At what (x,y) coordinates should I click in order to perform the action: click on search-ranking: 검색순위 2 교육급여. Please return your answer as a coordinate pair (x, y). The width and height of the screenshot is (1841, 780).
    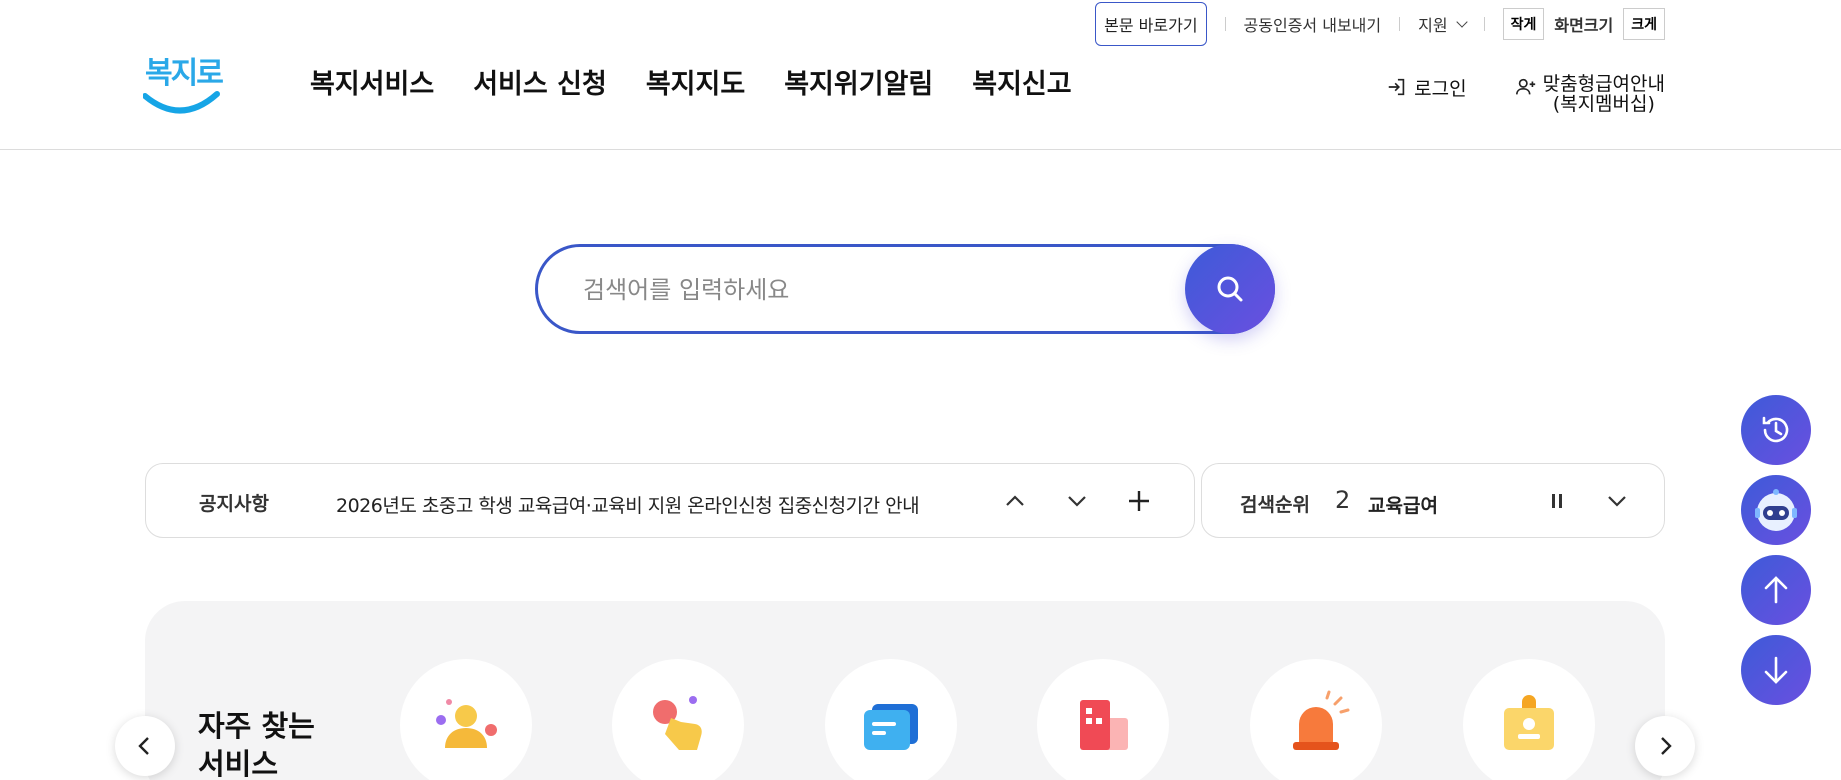
    Looking at the image, I should click on (1433, 500).